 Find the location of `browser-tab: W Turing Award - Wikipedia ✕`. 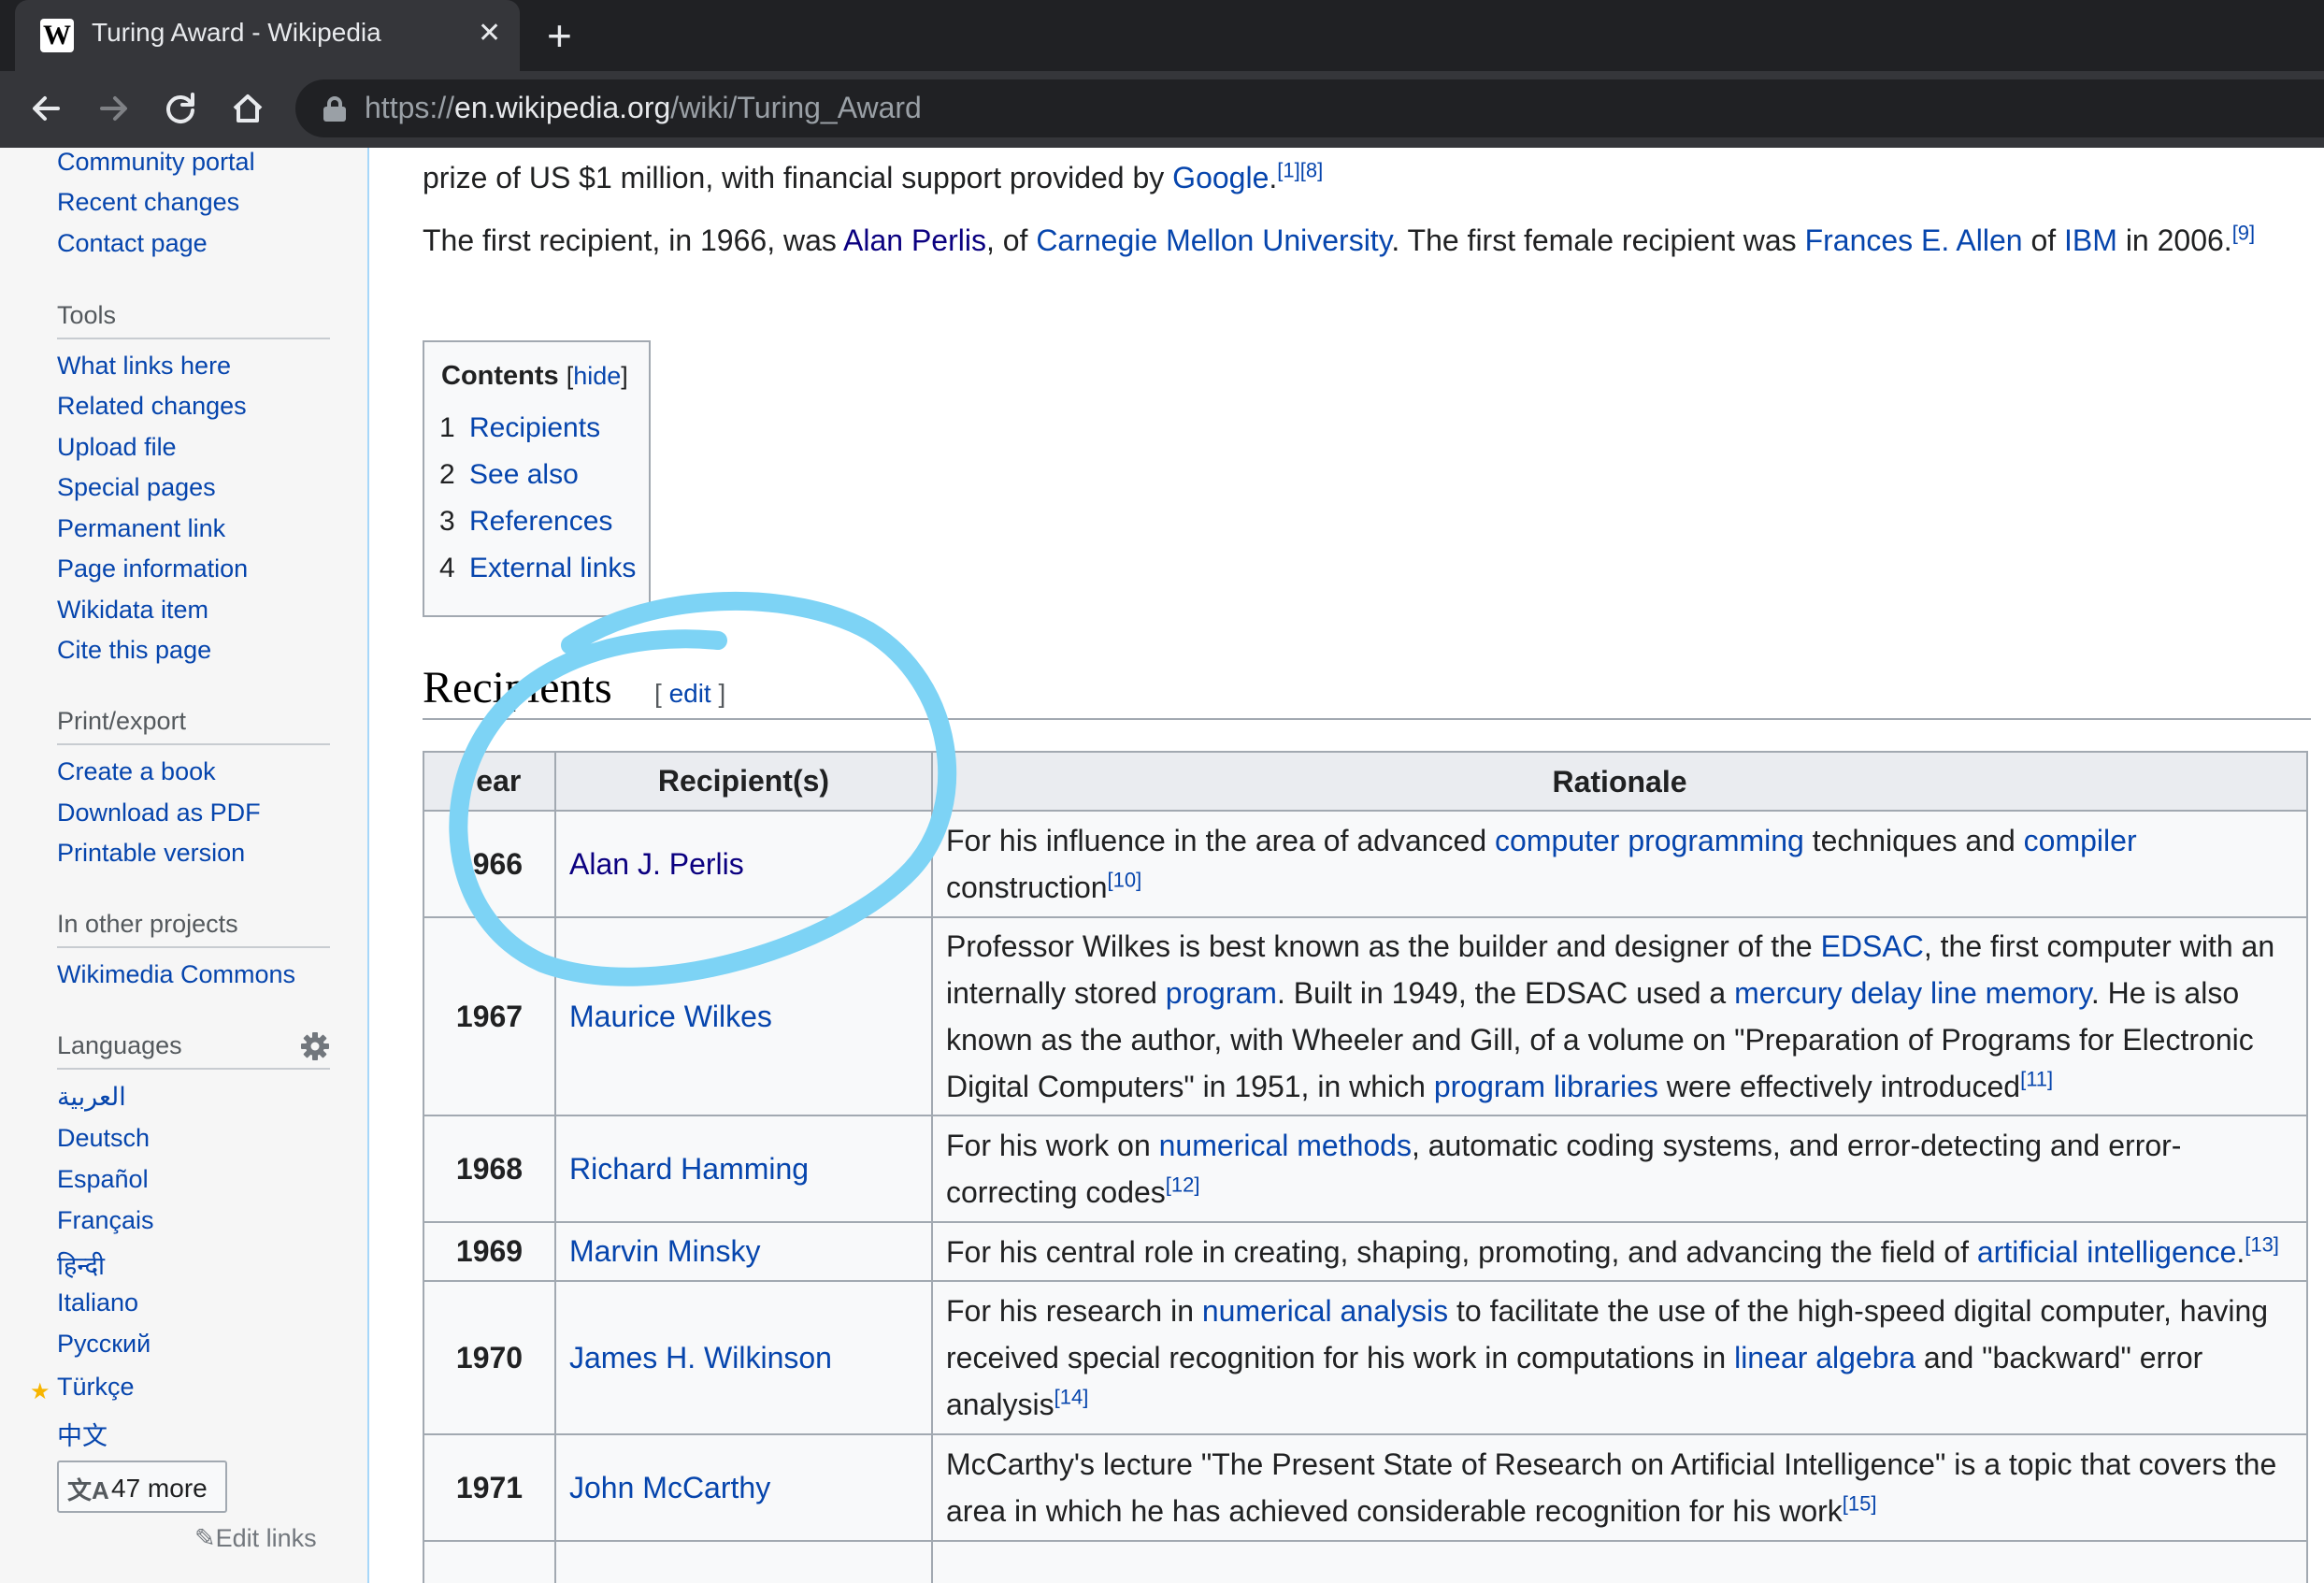

browser-tab: W Turing Award - Wikipedia ✕ is located at coordinates (267, 35).